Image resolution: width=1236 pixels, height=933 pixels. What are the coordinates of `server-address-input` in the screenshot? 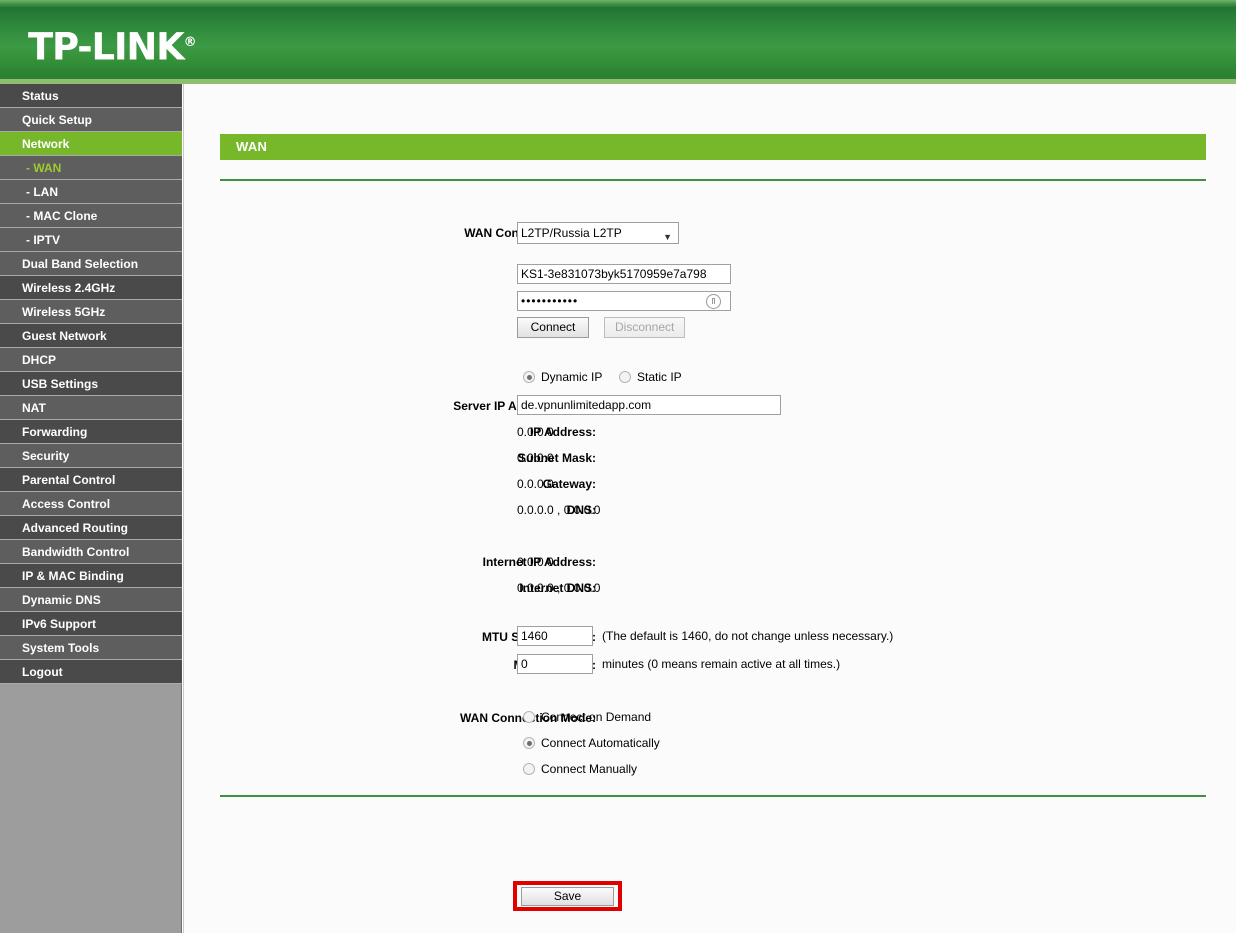 It's located at (649, 405).